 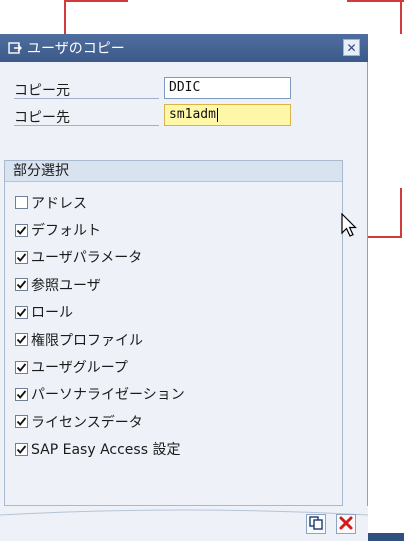 I want to click on source-user-label: コピー元, so click(x=42, y=91).